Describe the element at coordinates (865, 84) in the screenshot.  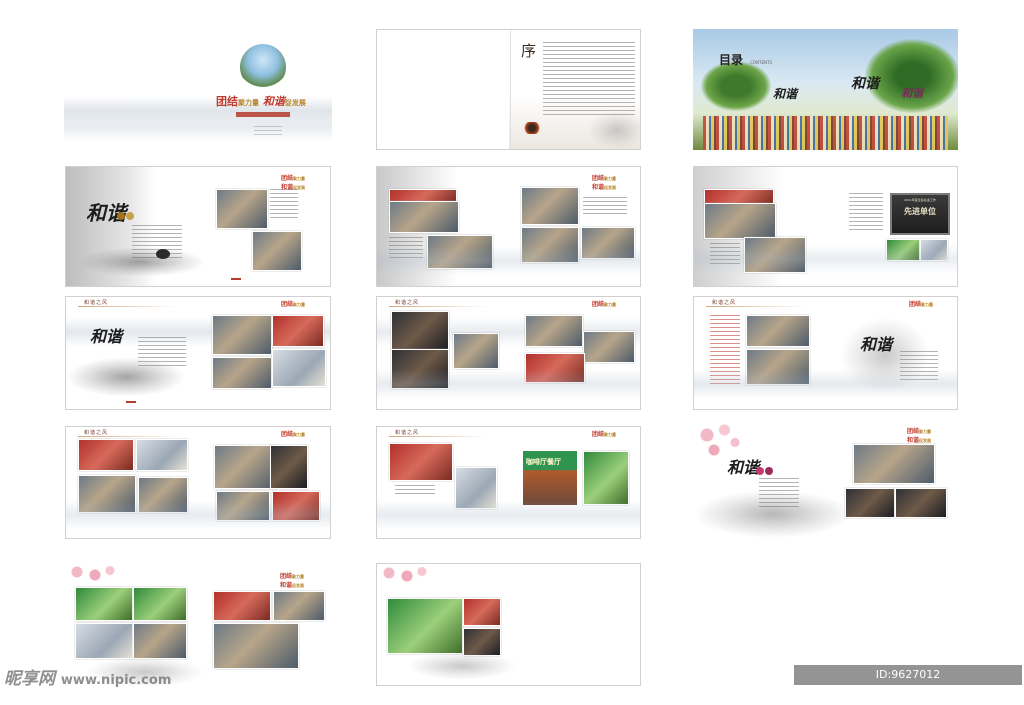
I see `hexie-logo-2: 和谐` at that location.